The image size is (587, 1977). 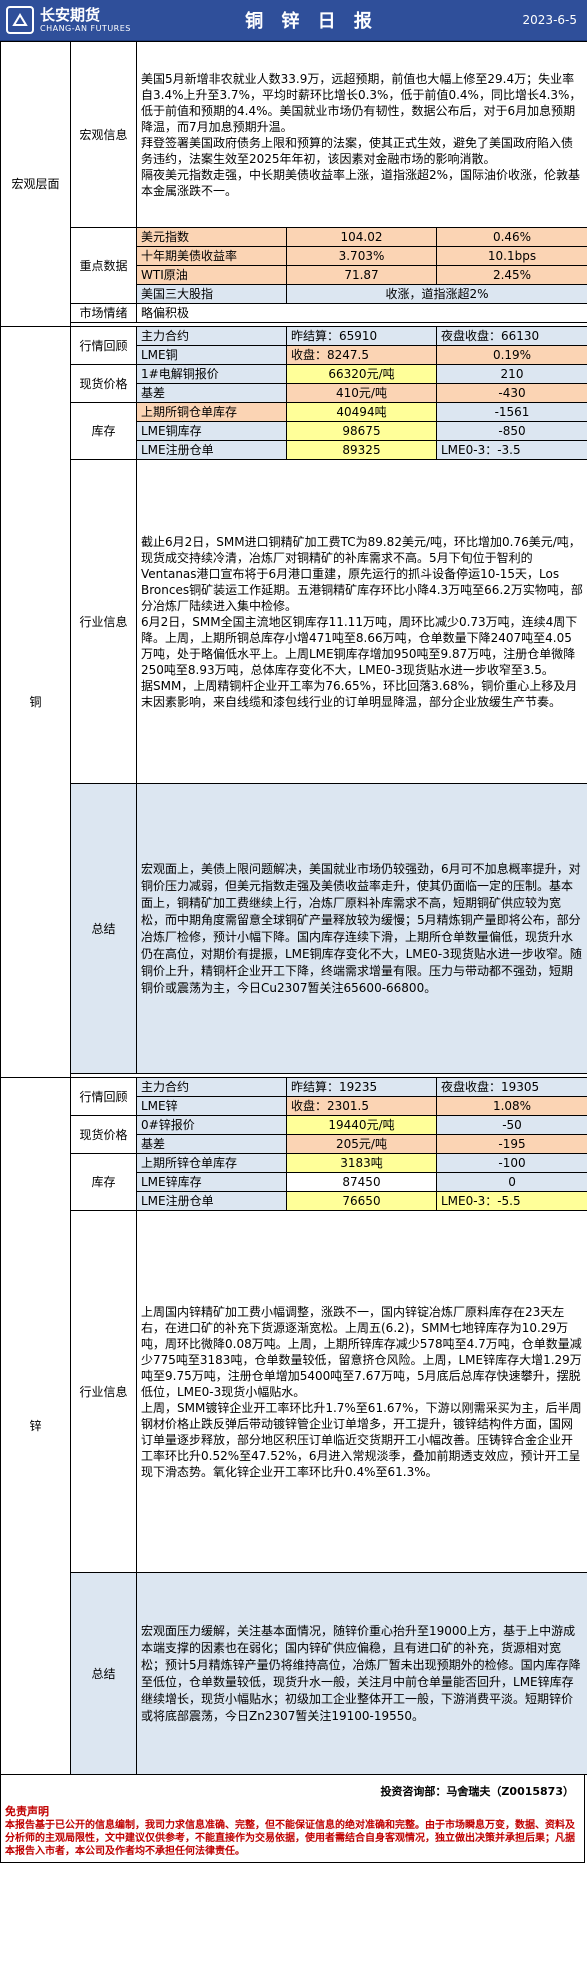 I want to click on cu-main-contract: 主力合约, so click(x=211, y=336).